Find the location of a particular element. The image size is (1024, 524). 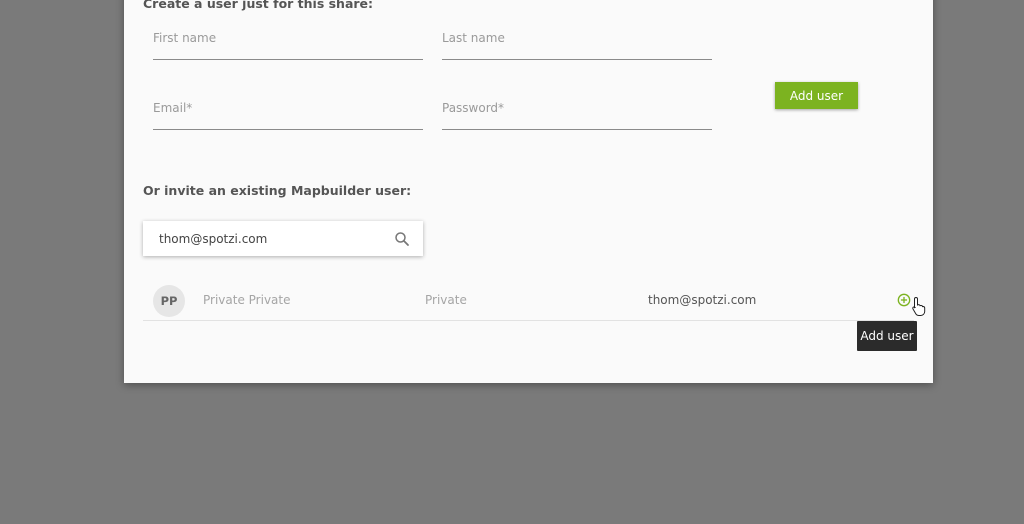

invite-existing-heading: Or invite an existing Mapbuilder user: is located at coordinates (277, 190).